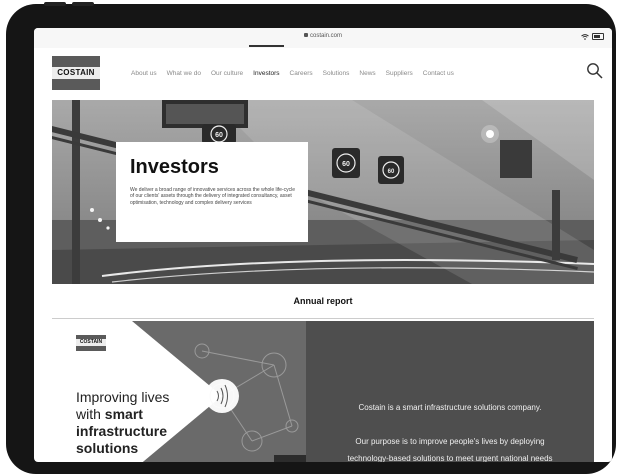  I want to click on wifi-icon, so click(585, 36).